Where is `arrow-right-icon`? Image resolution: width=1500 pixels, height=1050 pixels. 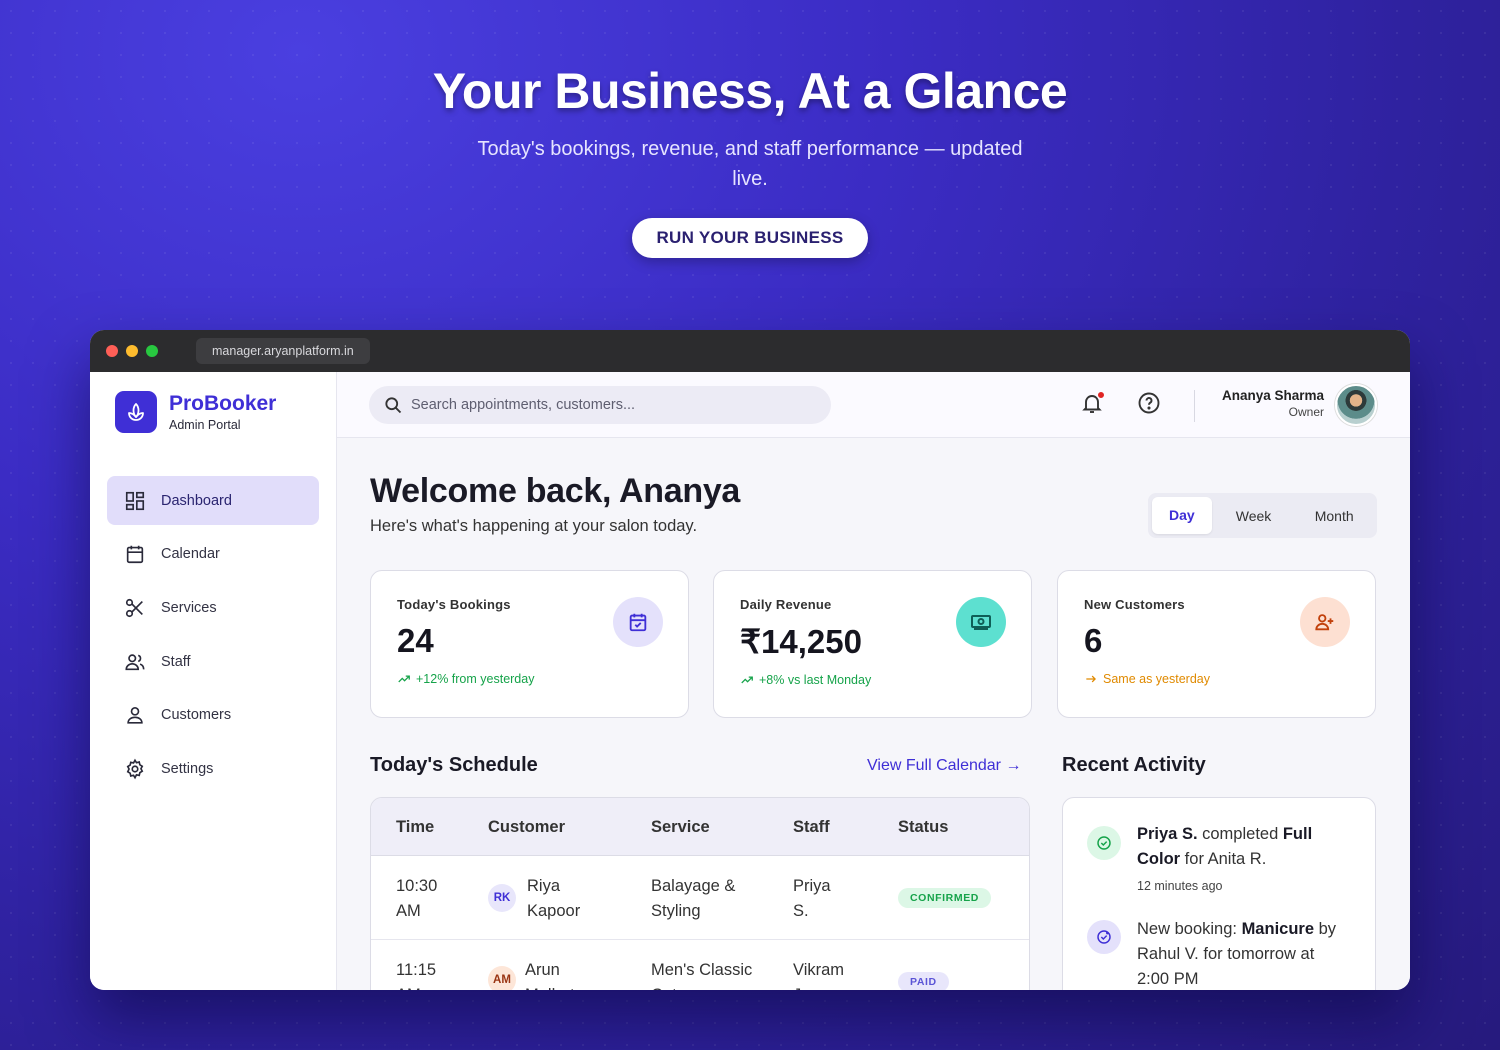
arrow-right-icon is located at coordinates (1091, 679).